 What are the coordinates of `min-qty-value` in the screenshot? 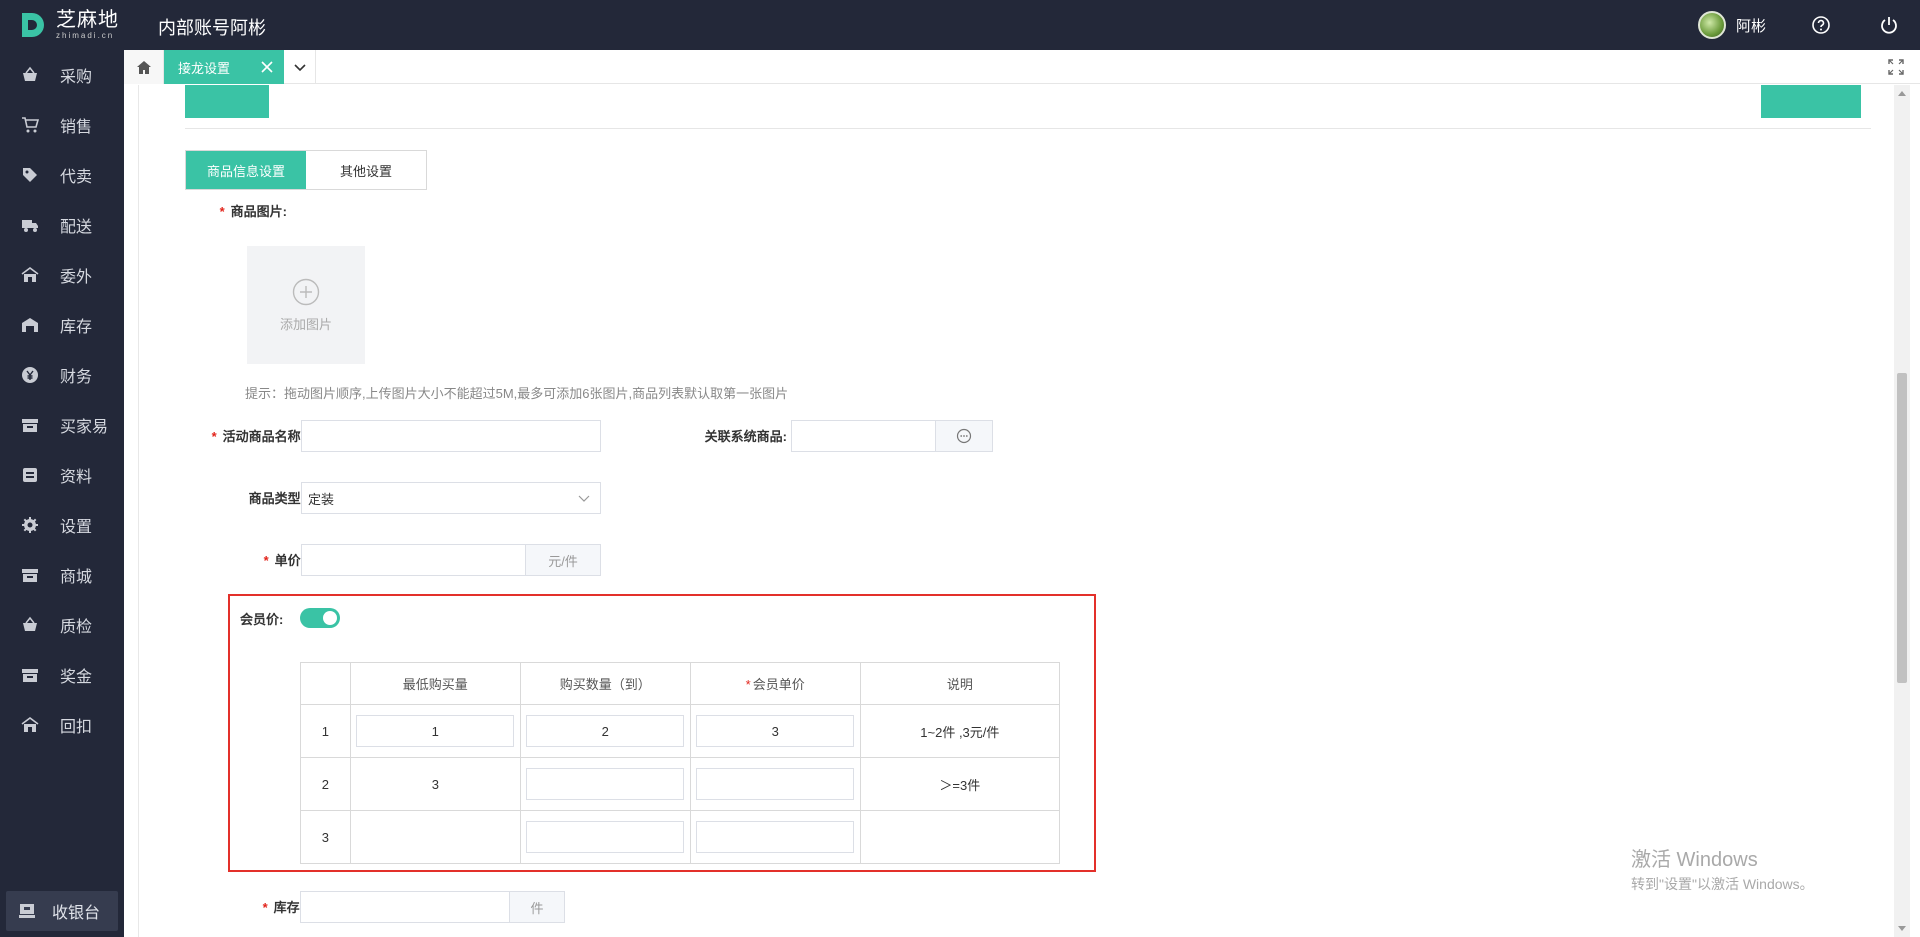 It's located at (435, 837).